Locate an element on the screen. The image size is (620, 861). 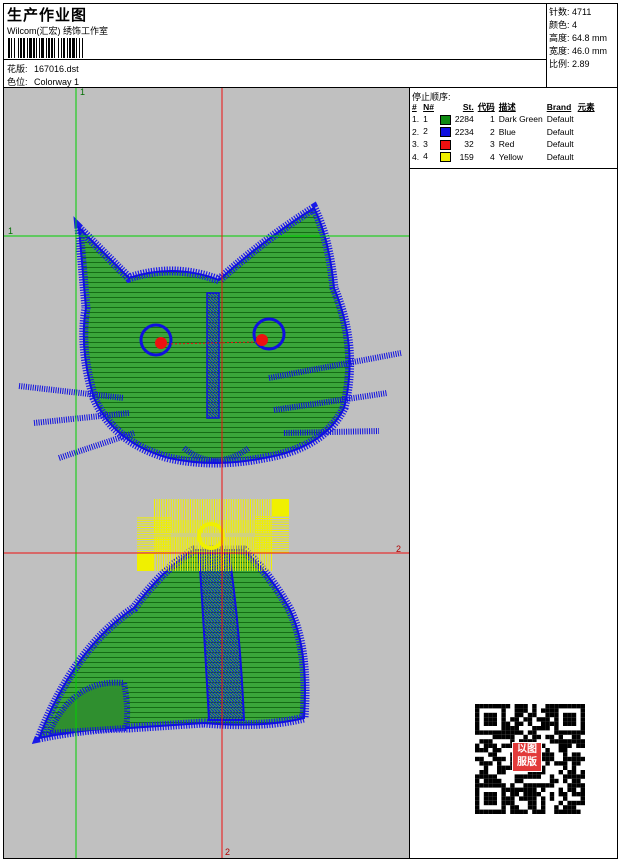
stat-colors: 颜色: 4 is located at coordinates (563, 24).